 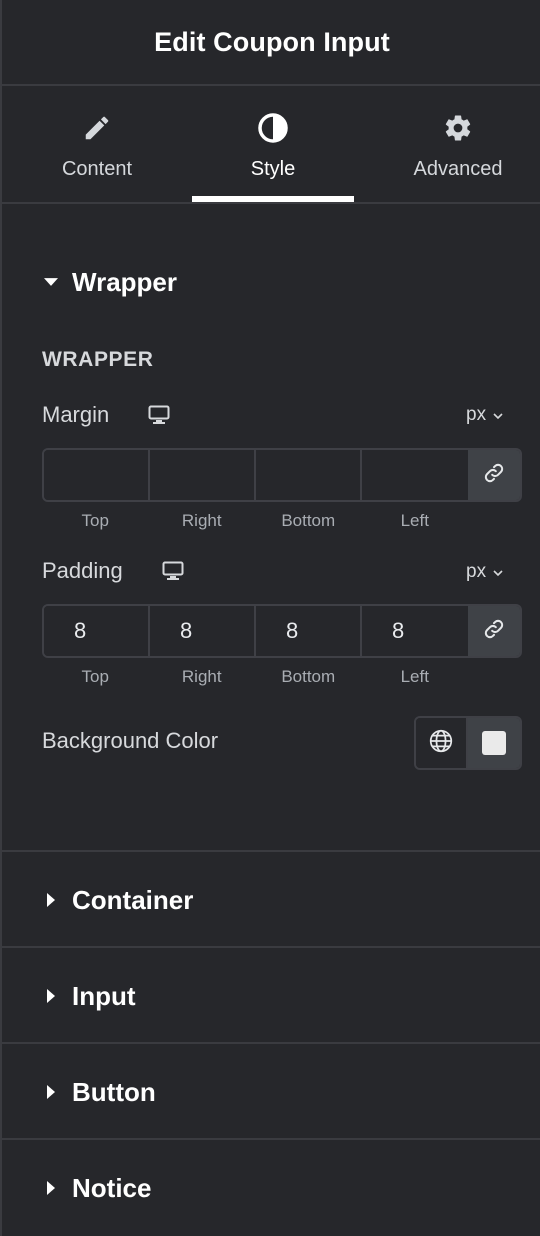 I want to click on margin-bottom-label: Bottom, so click(x=308, y=520).